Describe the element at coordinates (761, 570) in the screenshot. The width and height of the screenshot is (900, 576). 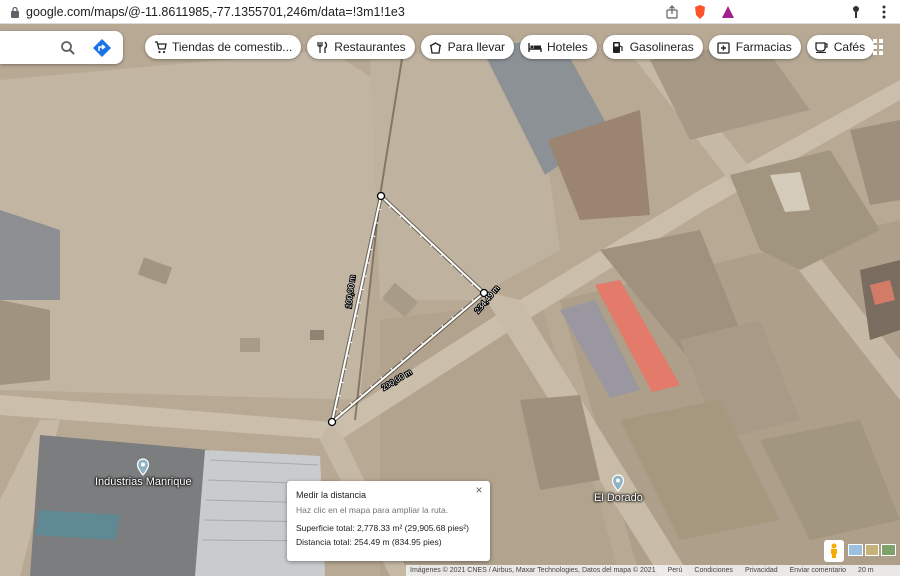
I see `privacy-link: Privacidad` at that location.